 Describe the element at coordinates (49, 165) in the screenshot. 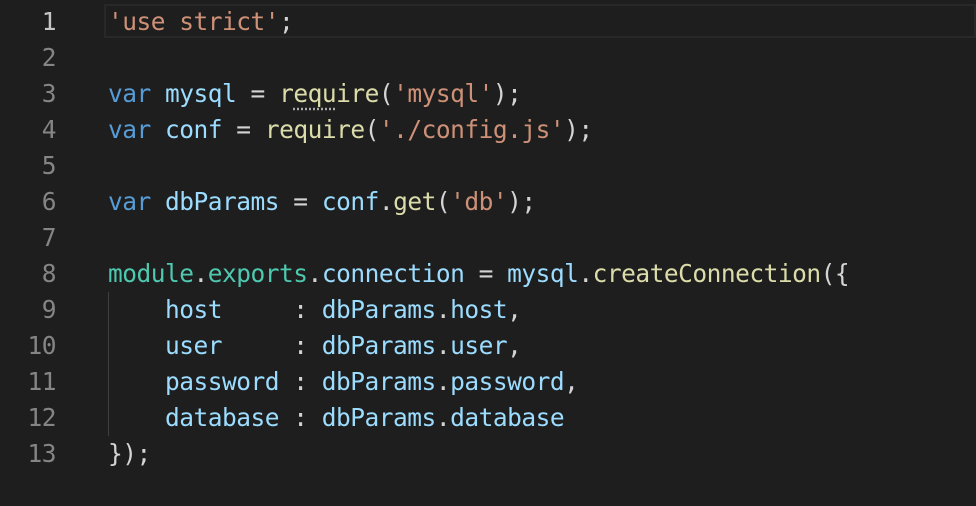

I see `line-number: 5` at that location.